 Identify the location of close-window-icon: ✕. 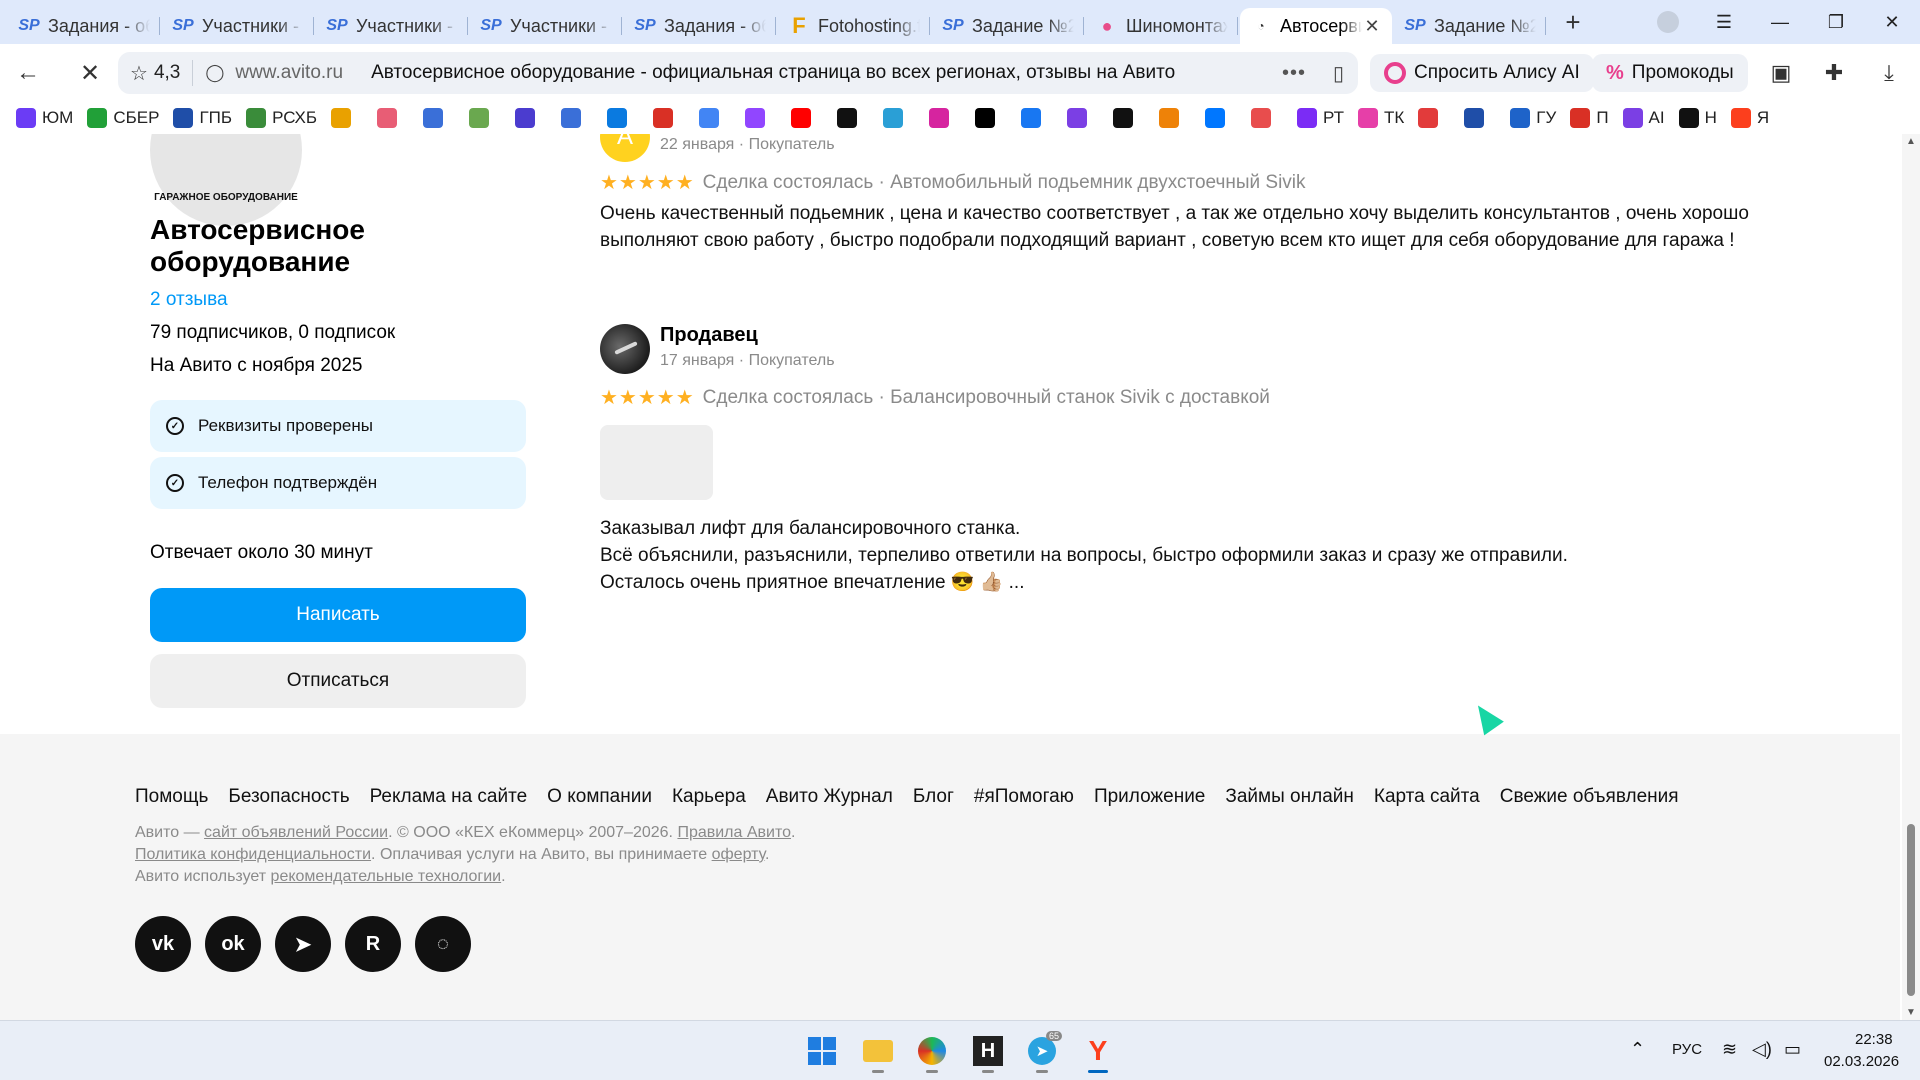
(1892, 22).